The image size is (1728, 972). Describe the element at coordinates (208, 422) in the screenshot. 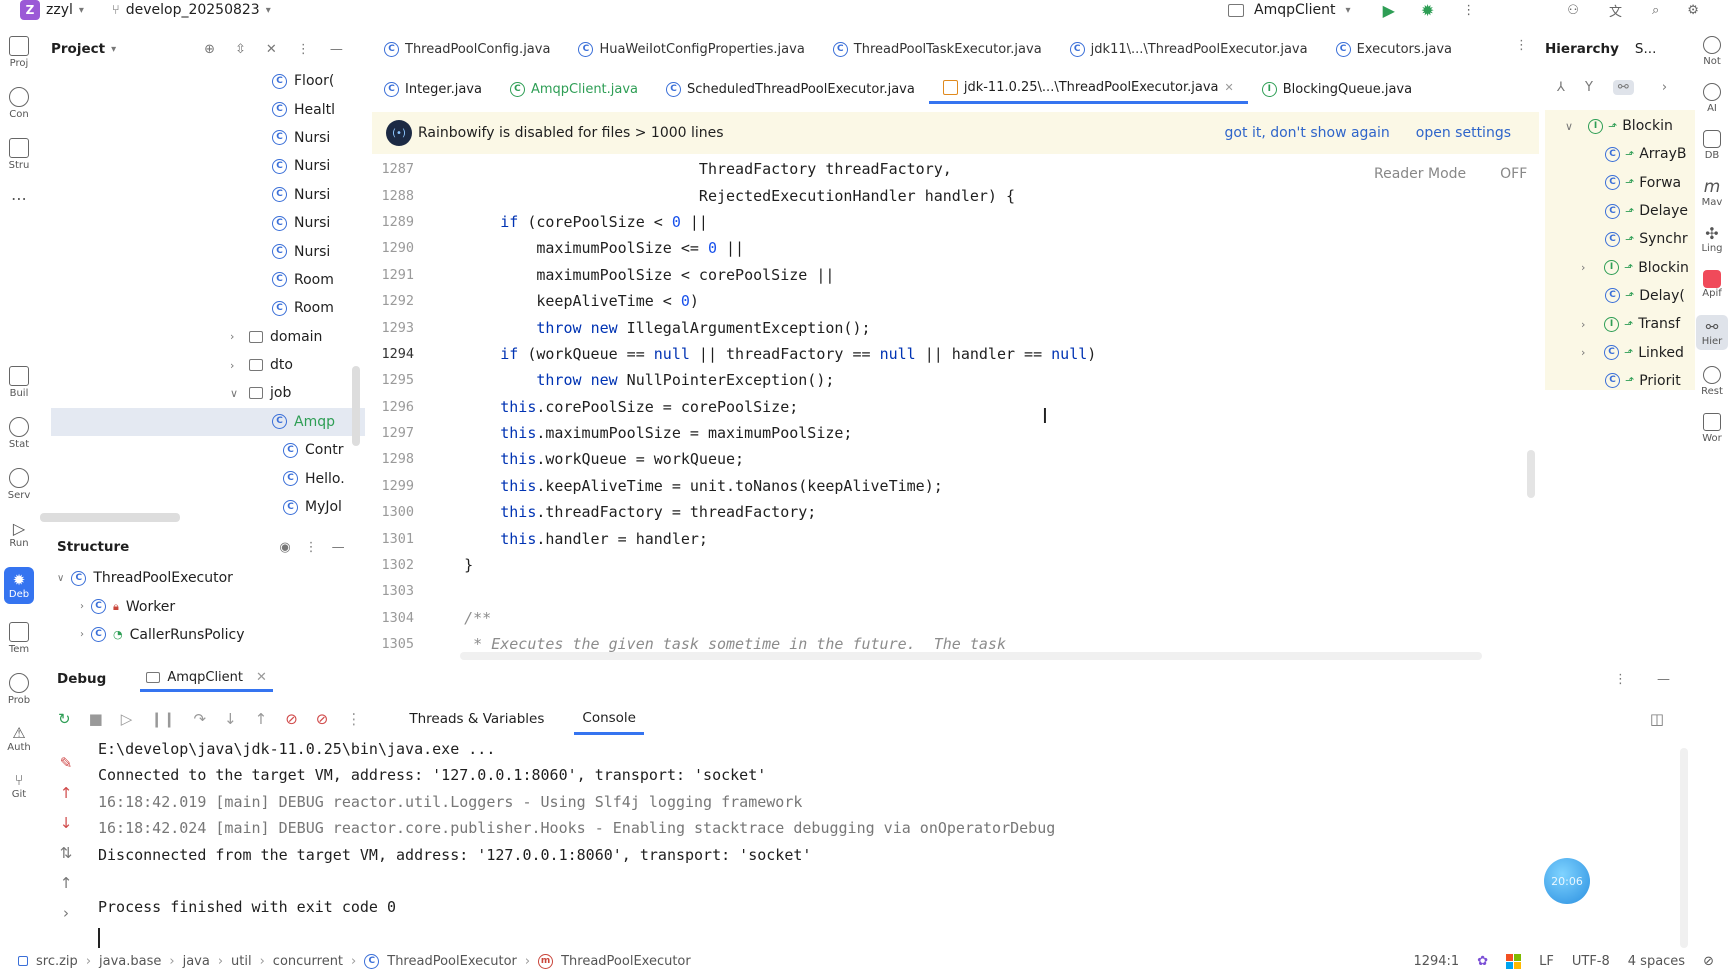

I see `project-tree-item: C Amqp` at that location.